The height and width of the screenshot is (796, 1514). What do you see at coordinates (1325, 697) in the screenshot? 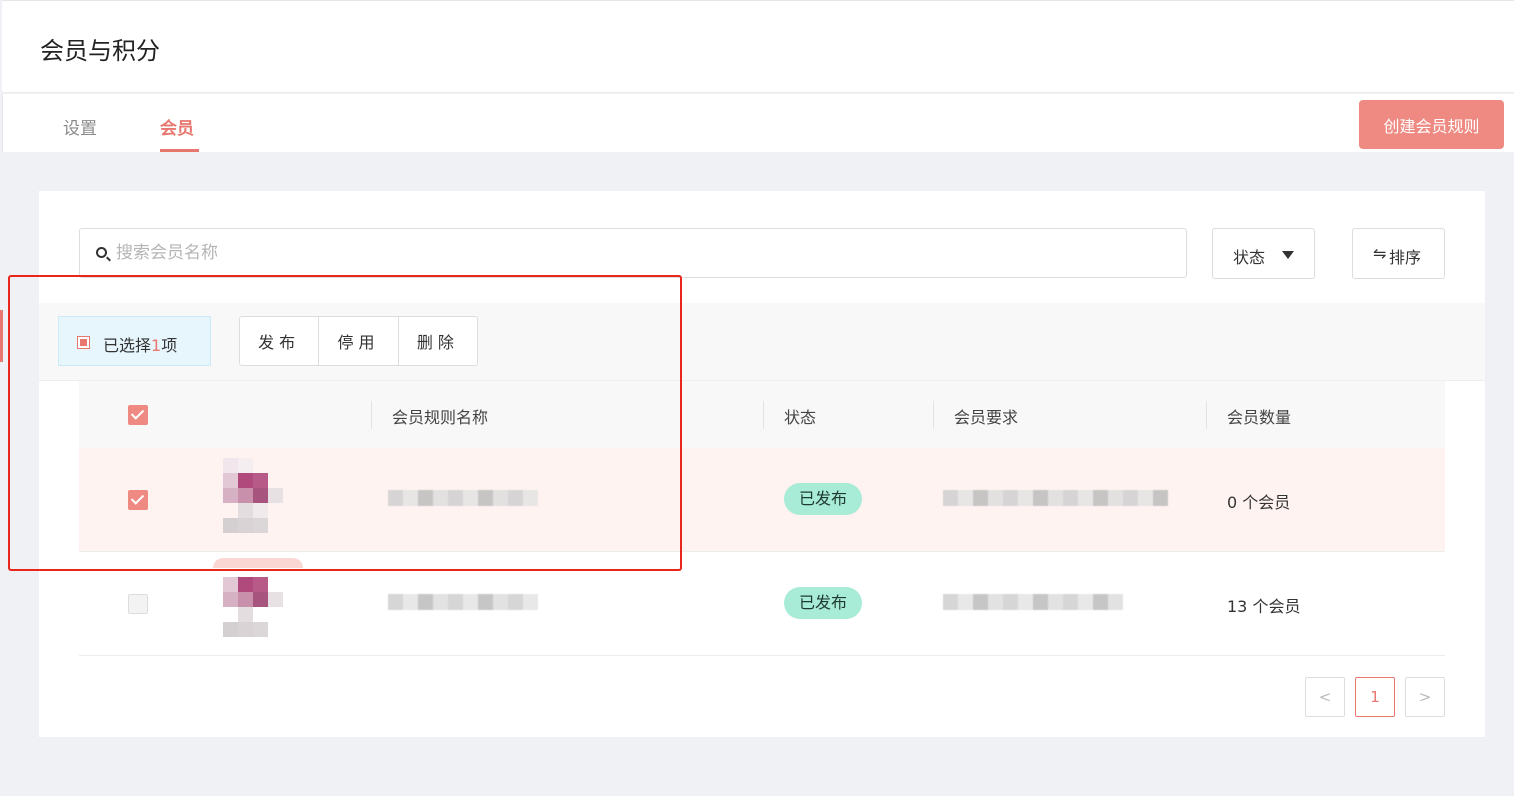
I see `prev-page-button: <` at bounding box center [1325, 697].